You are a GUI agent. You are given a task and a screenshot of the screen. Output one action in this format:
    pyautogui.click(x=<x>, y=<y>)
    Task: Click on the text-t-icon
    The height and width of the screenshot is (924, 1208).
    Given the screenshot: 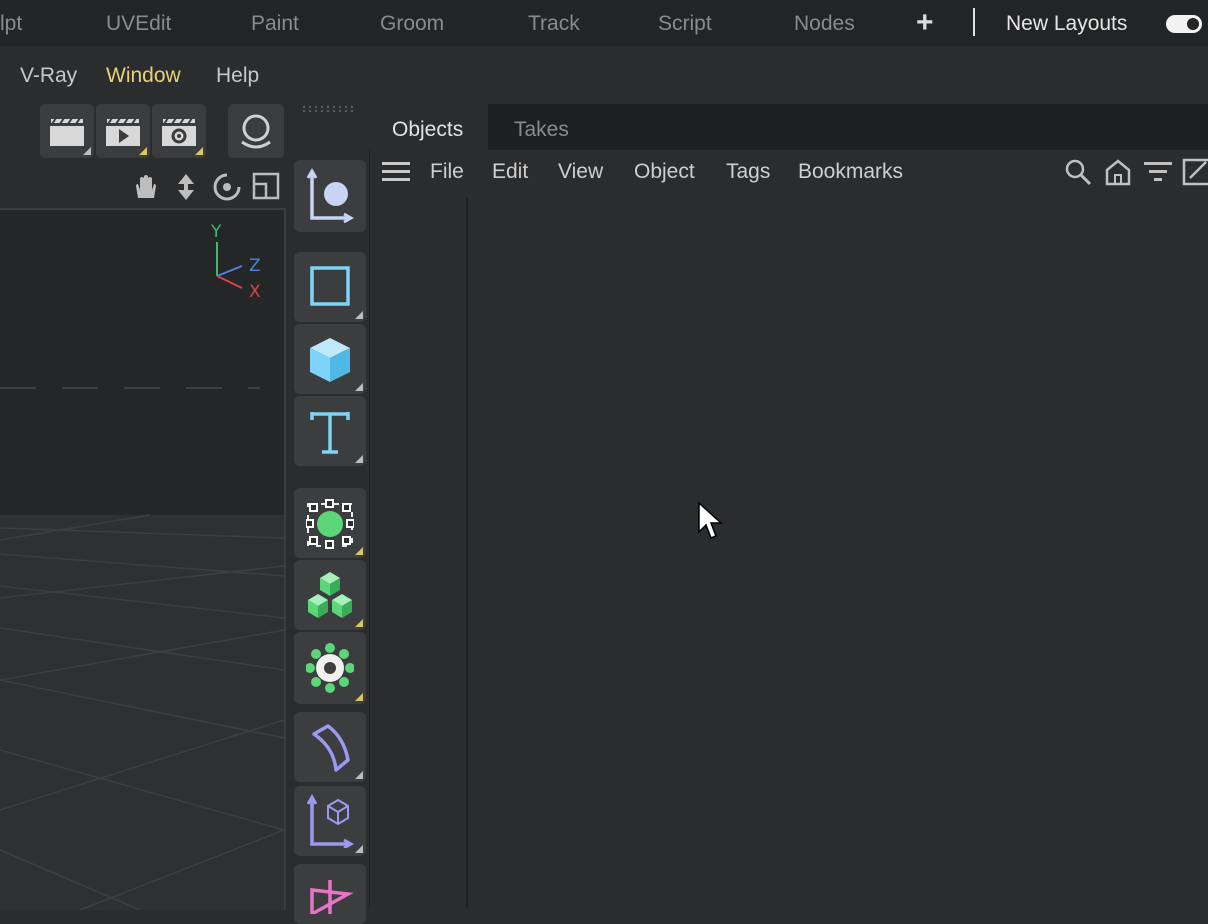 What is the action you would take?
    pyautogui.click(x=330, y=433)
    